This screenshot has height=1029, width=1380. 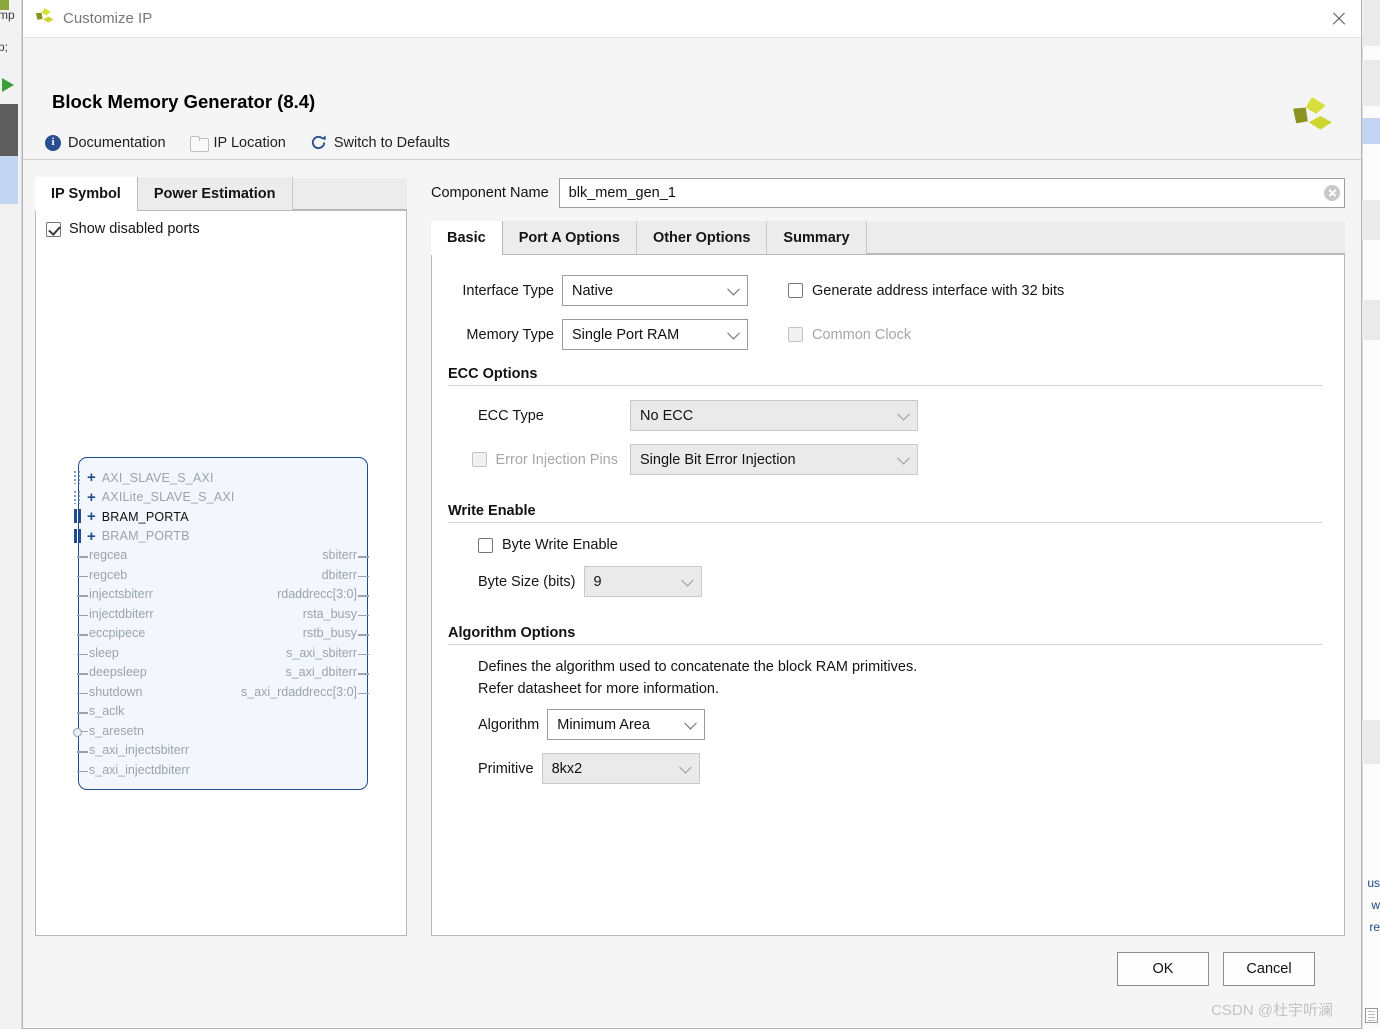 I want to click on common-clock-checkbox: Common Clock, so click(x=849, y=335).